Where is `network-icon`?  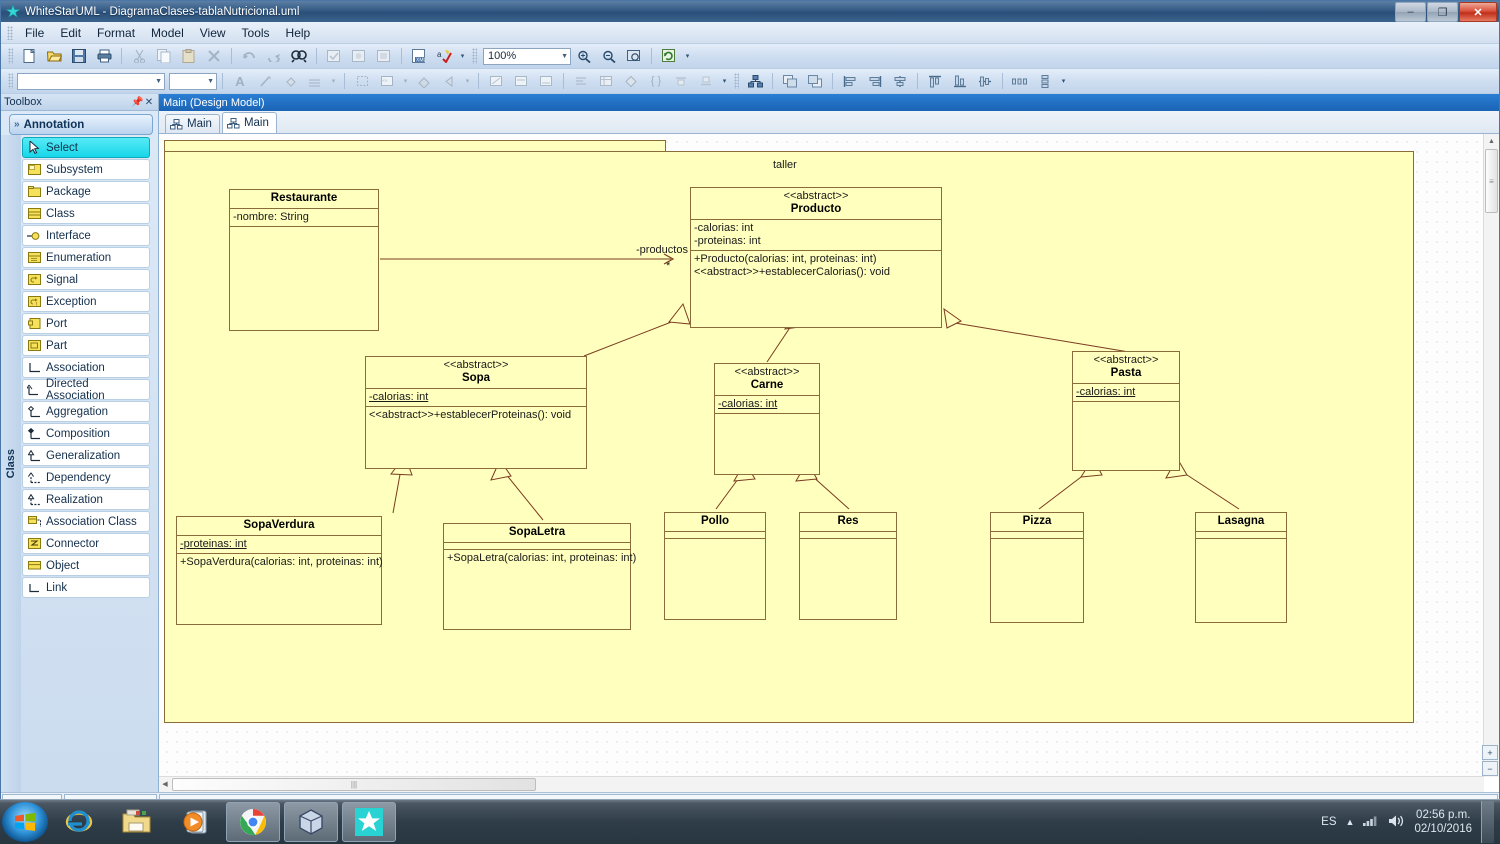 network-icon is located at coordinates (1371, 822).